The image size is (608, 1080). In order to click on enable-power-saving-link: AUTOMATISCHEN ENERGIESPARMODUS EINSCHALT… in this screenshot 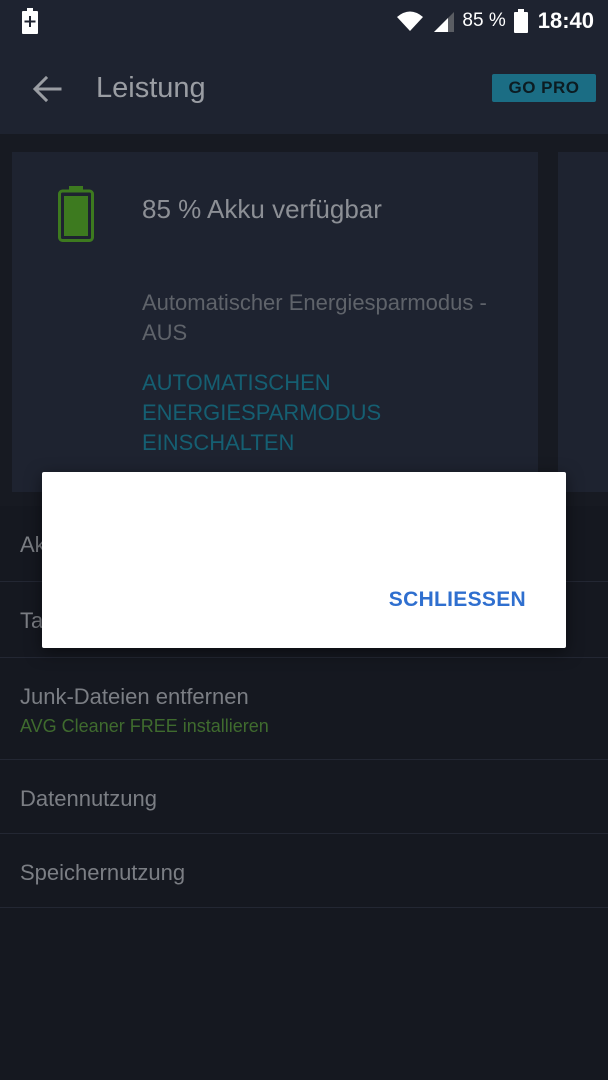, I will do `click(332, 413)`.